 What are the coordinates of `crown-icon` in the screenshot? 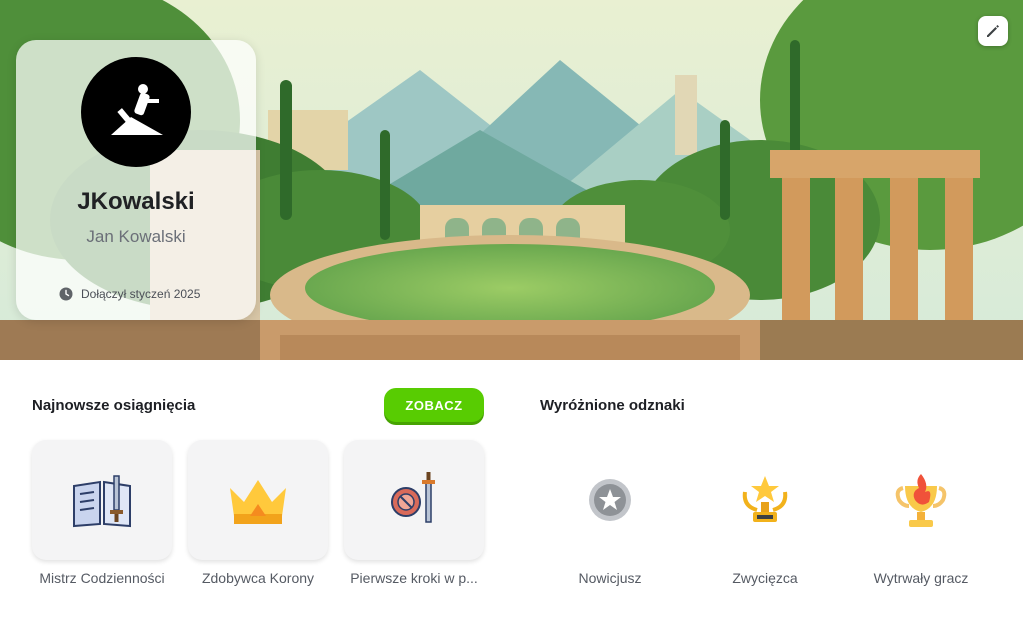 It's located at (258, 502).